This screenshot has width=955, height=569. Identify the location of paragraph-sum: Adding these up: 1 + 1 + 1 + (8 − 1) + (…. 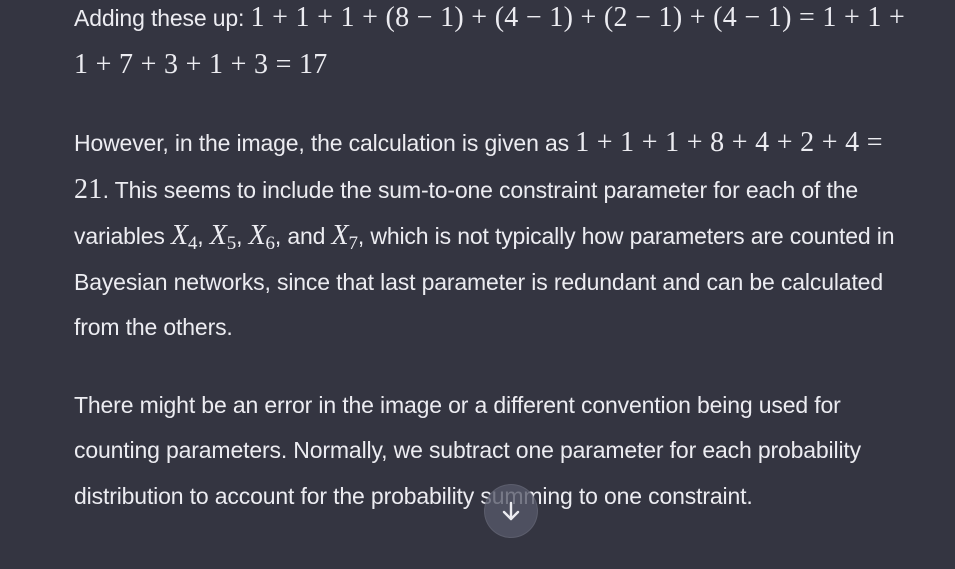
(496, 44).